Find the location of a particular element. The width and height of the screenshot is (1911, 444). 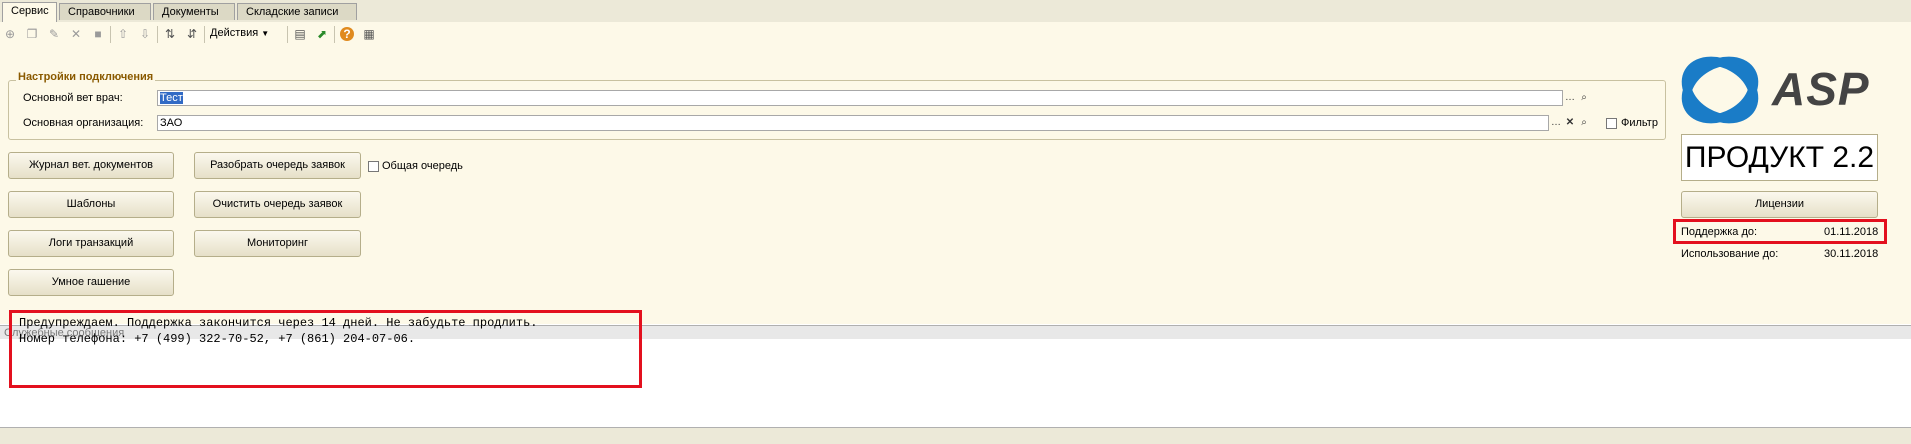

clear-icon: ✕ is located at coordinates (1570, 123).